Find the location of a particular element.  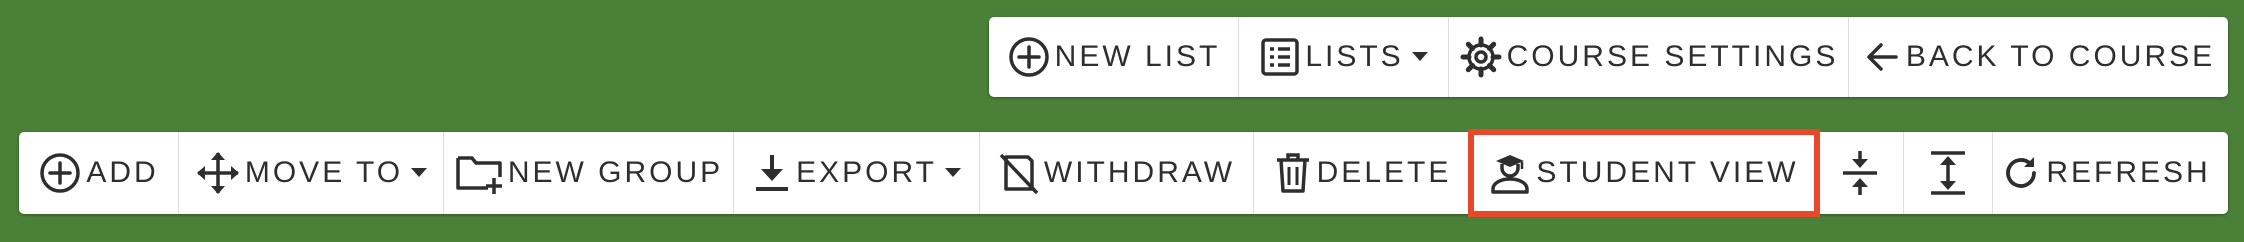

lists-label: LISTS is located at coordinates (1354, 56).